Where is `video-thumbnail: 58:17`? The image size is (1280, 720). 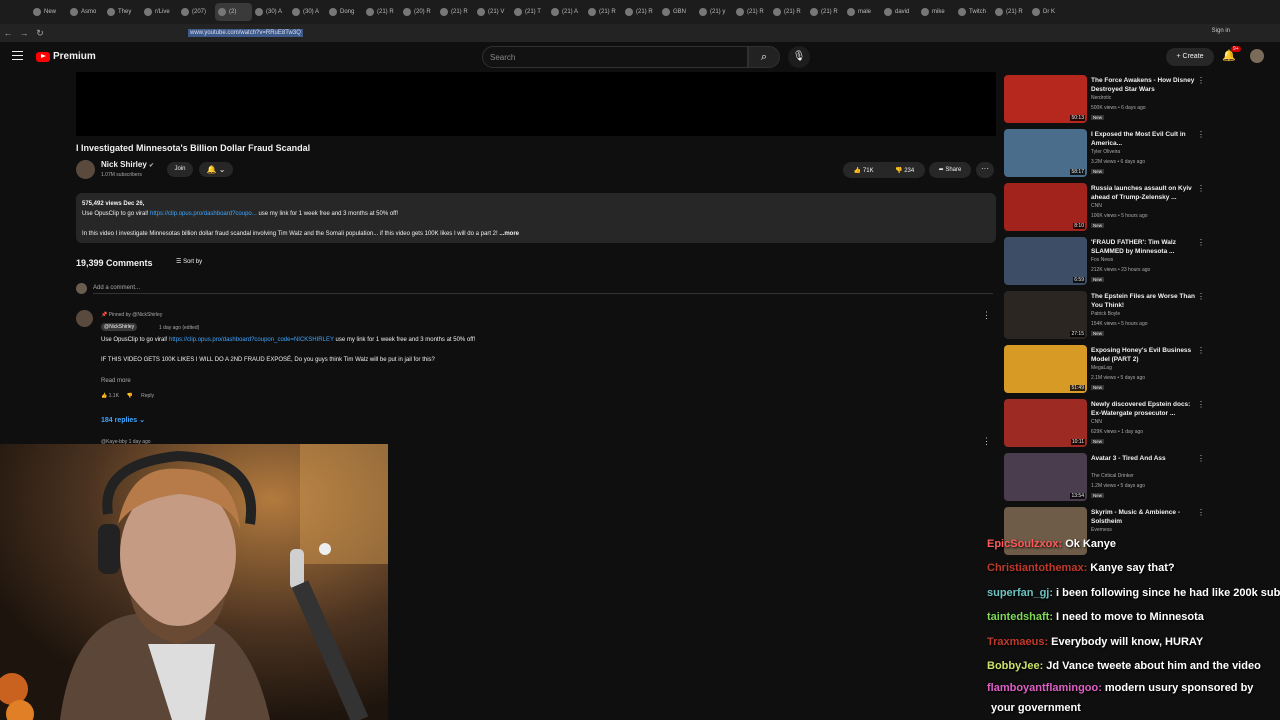 video-thumbnail: 58:17 is located at coordinates (1045, 153).